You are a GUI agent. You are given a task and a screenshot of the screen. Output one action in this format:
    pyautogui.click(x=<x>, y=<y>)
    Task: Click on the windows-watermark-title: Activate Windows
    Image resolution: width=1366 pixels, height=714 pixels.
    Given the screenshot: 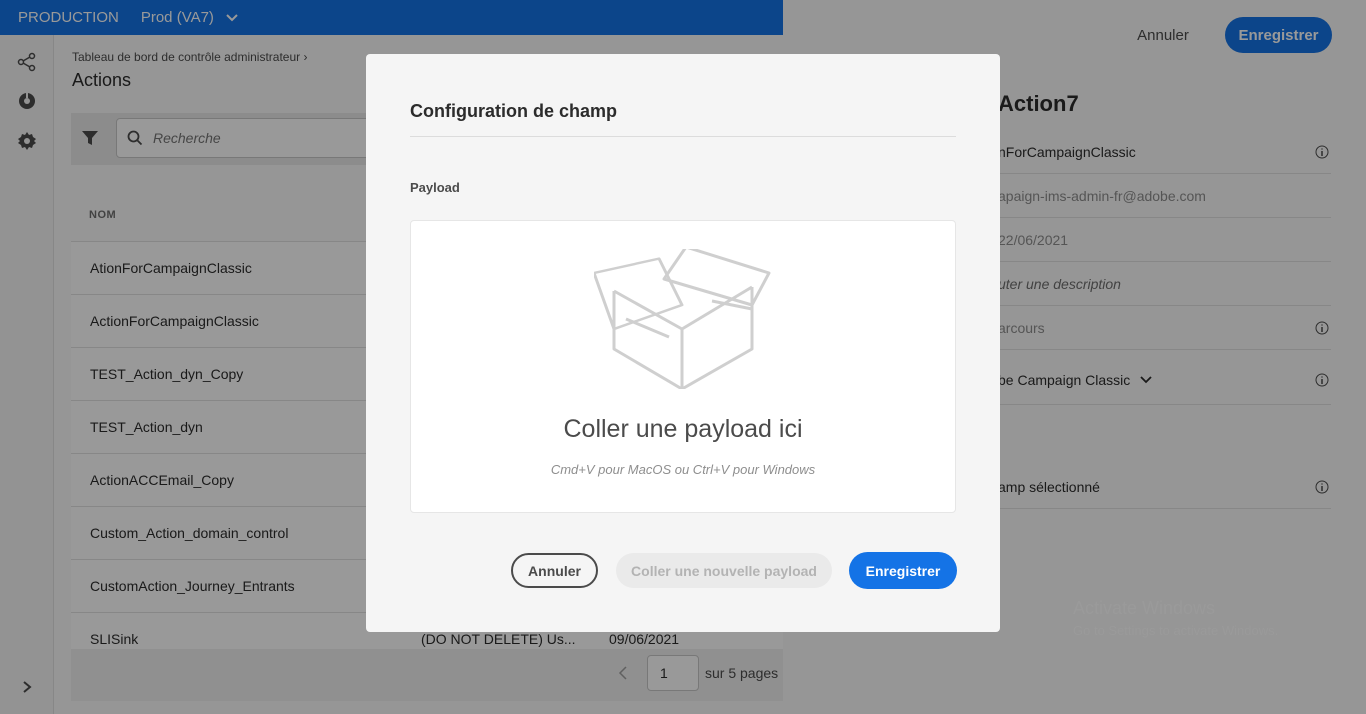 What is the action you would take?
    pyautogui.click(x=1144, y=608)
    